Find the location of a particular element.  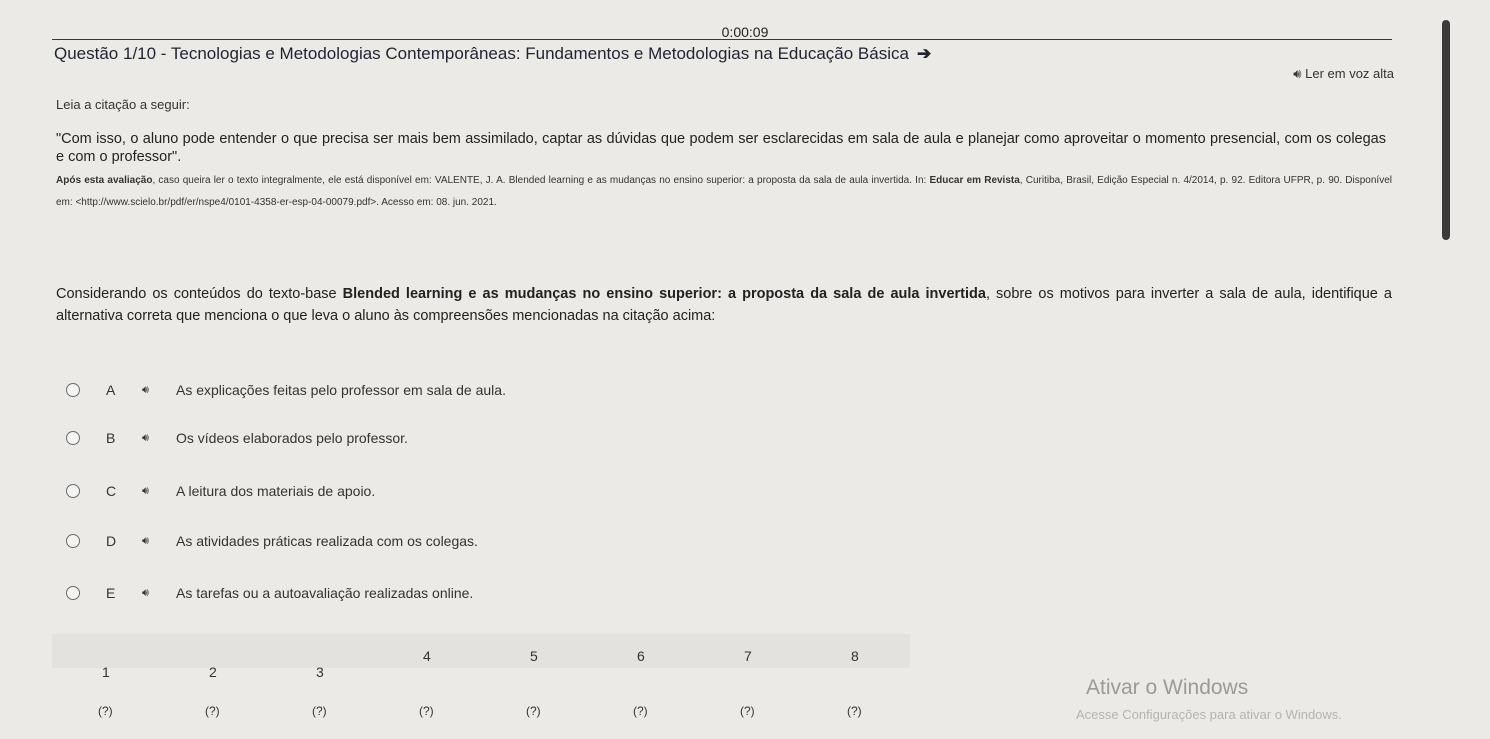

read-aloud-button: 🔊︎ Ler em voz alta is located at coordinates (1343, 74).